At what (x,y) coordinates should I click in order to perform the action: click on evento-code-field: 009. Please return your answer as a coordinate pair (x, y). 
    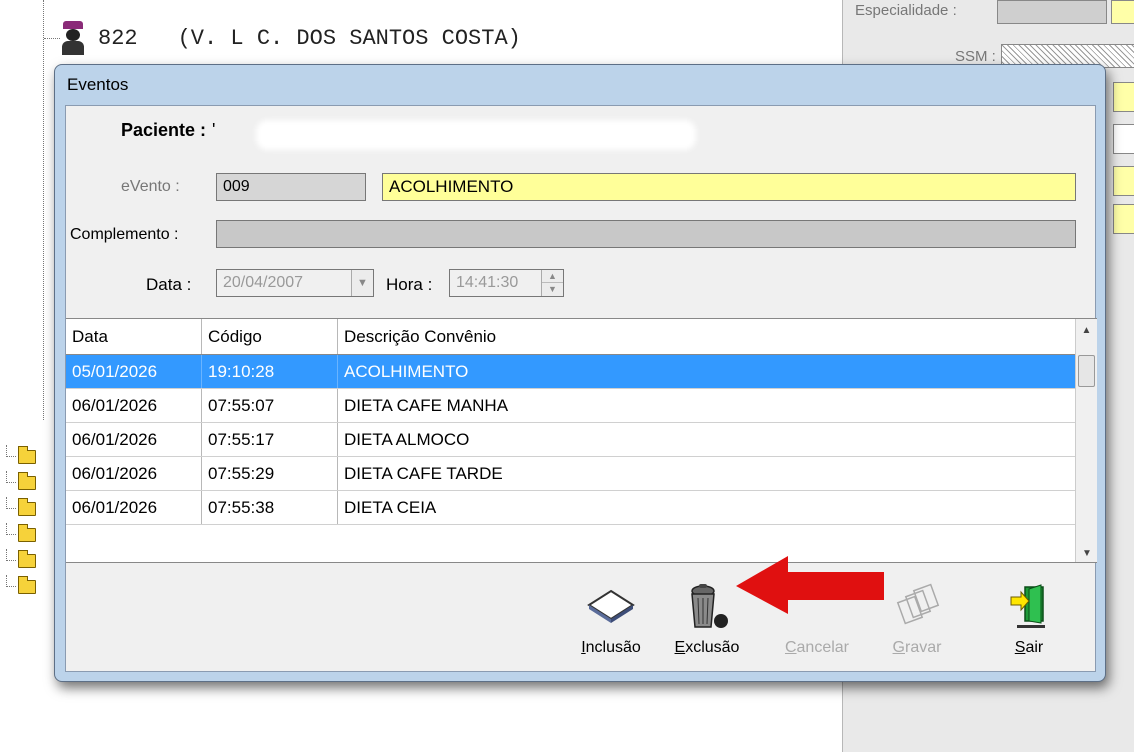
    Looking at the image, I should click on (291, 187).